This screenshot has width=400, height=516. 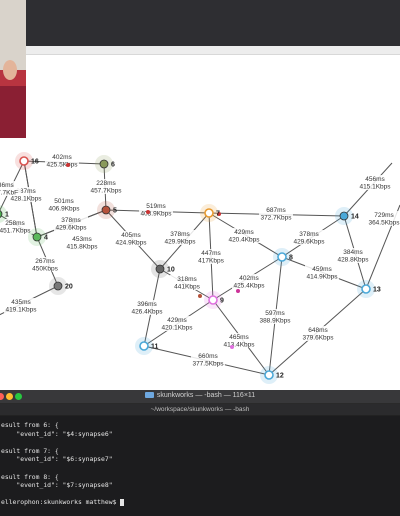 I want to click on graph-node-11: 11, so click(x=147, y=346).